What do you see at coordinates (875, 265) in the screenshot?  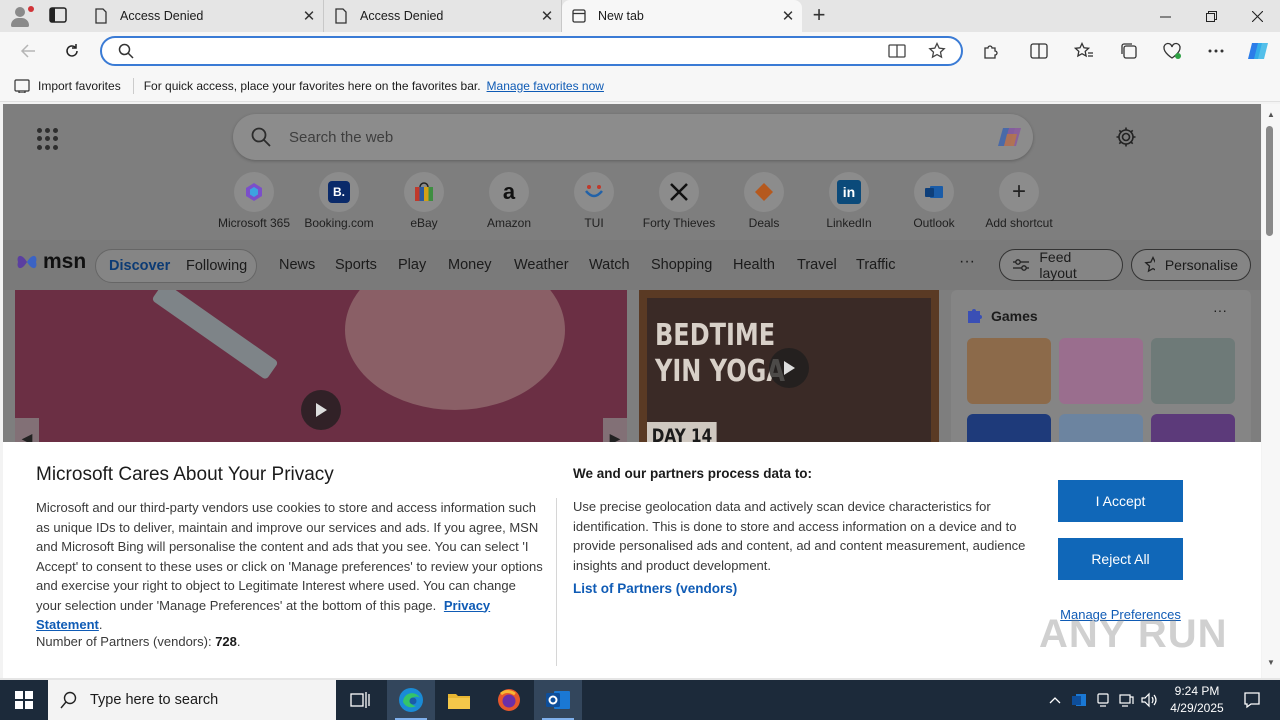 I see `nav-traffic: Traffic` at bounding box center [875, 265].